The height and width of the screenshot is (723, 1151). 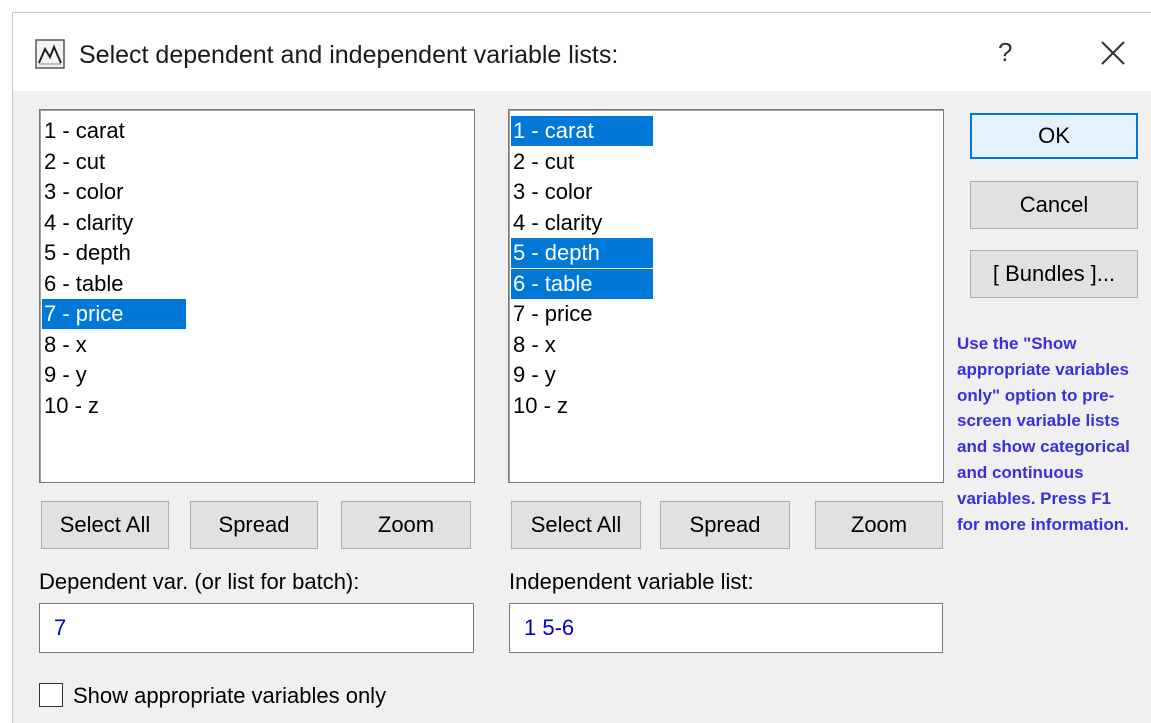 I want to click on background-strip, so click(x=575, y=6).